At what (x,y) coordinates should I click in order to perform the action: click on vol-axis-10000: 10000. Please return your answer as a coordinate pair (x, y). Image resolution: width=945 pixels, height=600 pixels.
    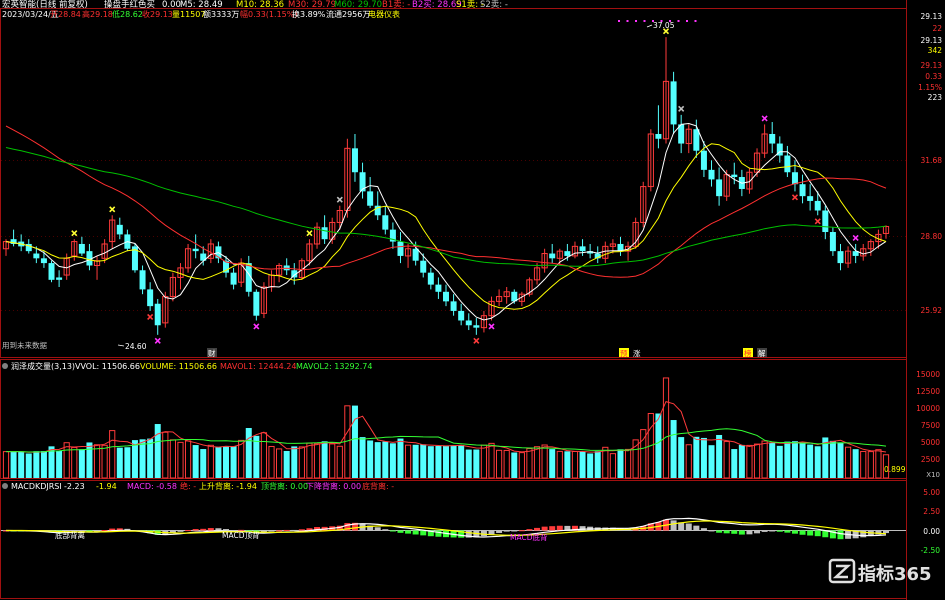
    Looking at the image, I should click on (928, 408).